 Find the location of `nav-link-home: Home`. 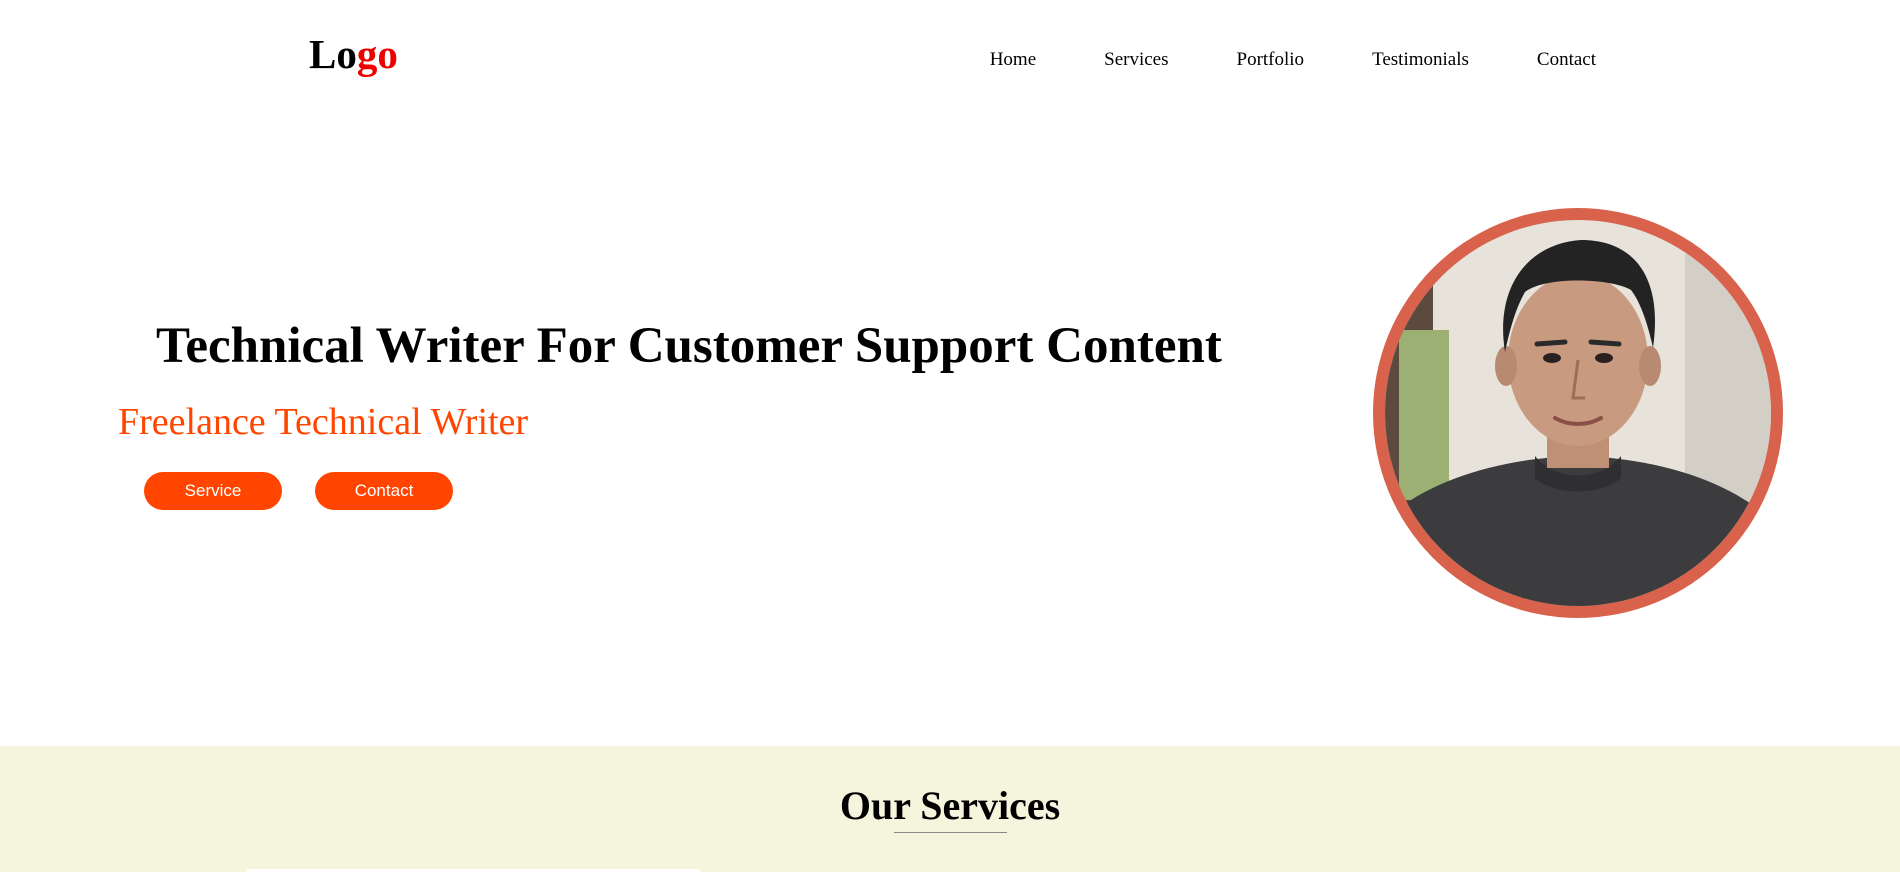

nav-link-home: Home is located at coordinates (1013, 60).